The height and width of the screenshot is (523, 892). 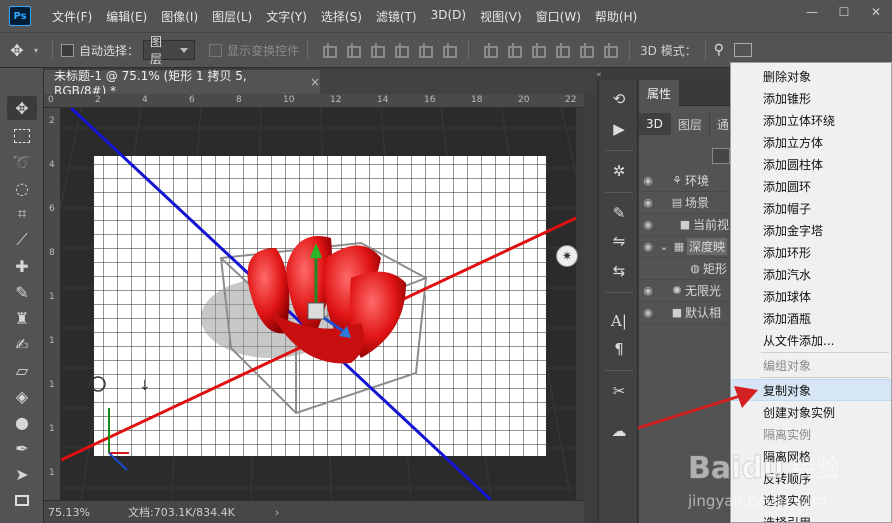 What do you see at coordinates (689, 181) in the screenshot?
I see `scene-row-environment: ◉ ⚘ 环境` at bounding box center [689, 181].